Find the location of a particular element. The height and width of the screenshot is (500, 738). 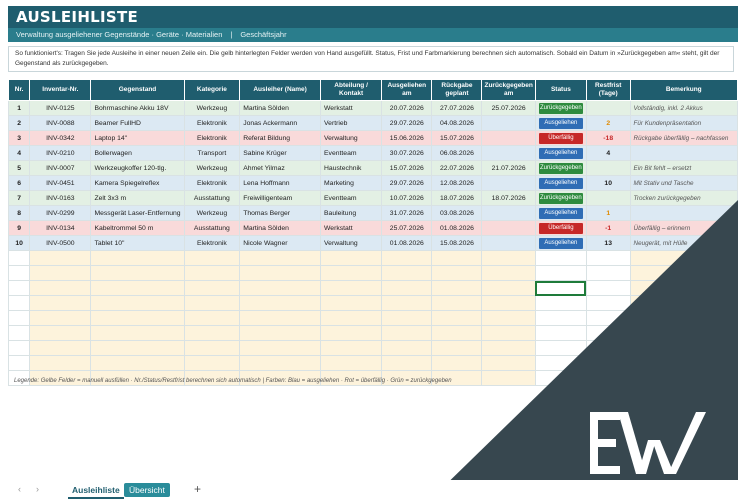

add-sheet-button: + is located at coordinates (197, 489).